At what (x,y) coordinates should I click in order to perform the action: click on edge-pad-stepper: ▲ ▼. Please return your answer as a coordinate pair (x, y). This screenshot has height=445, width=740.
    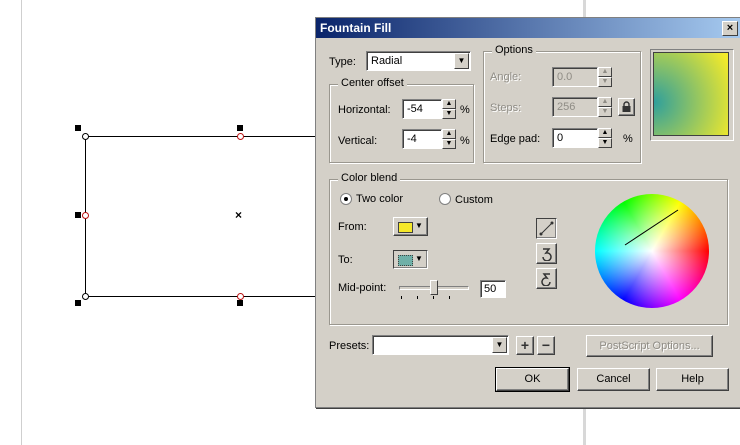
    Looking at the image, I should click on (605, 138).